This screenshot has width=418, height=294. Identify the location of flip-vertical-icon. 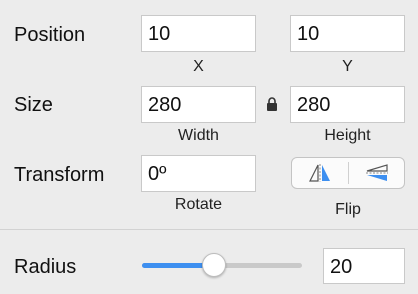
(377, 172).